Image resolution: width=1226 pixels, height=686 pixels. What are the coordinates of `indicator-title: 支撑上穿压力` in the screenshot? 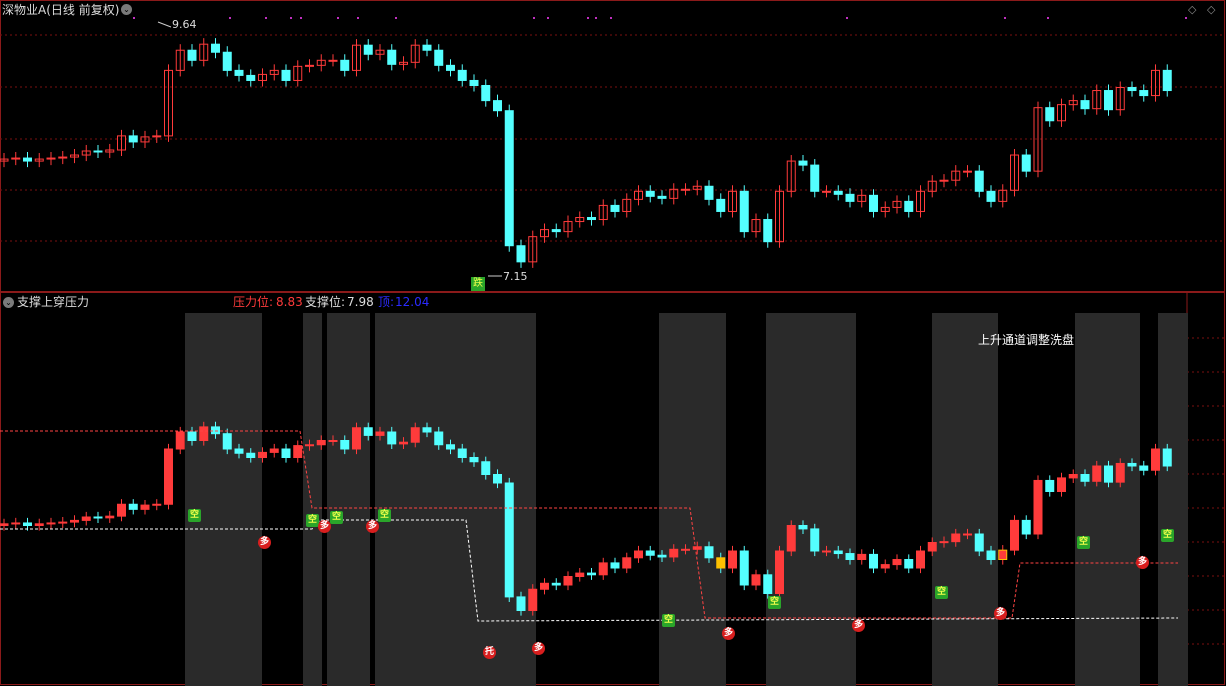 It's located at (53, 302).